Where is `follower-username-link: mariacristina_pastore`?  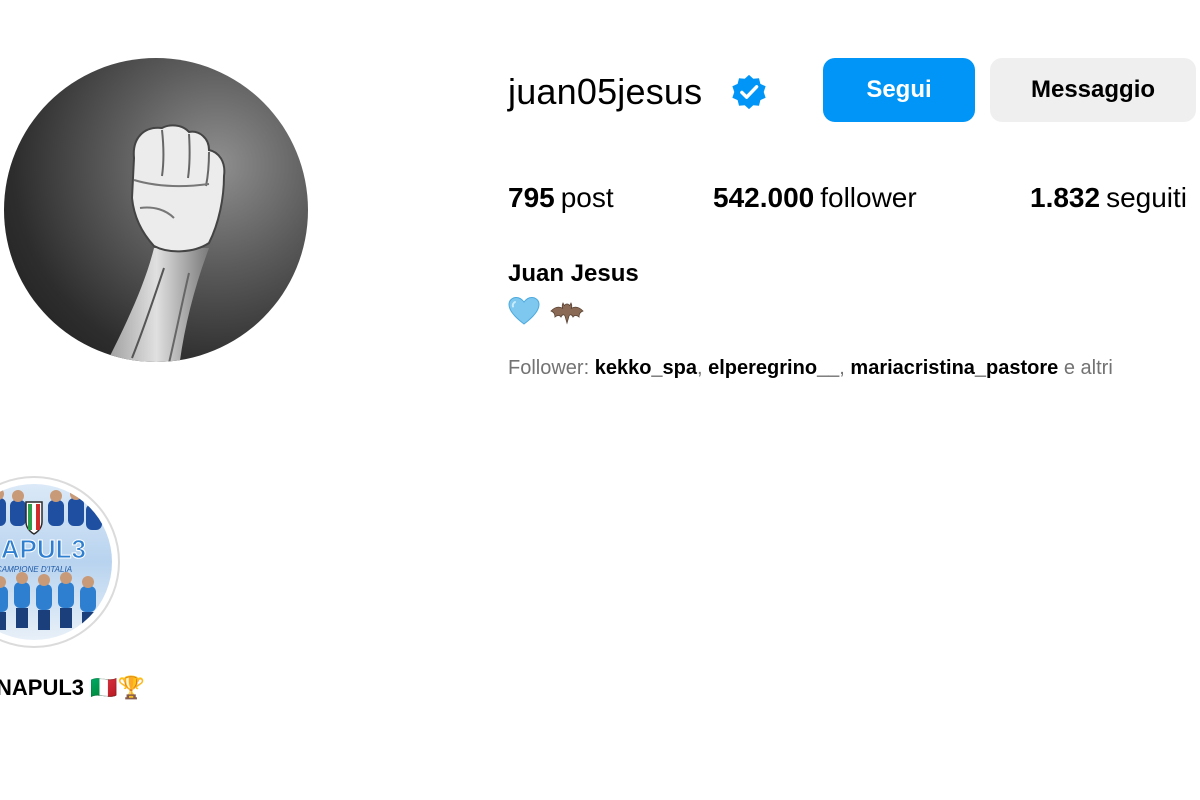
follower-username-link: mariacristina_pastore is located at coordinates (954, 368).